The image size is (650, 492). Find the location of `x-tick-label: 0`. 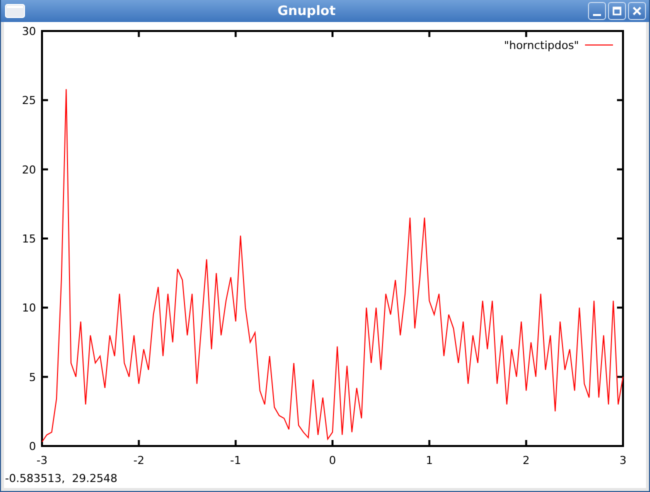

x-tick-label: 0 is located at coordinates (332, 460).